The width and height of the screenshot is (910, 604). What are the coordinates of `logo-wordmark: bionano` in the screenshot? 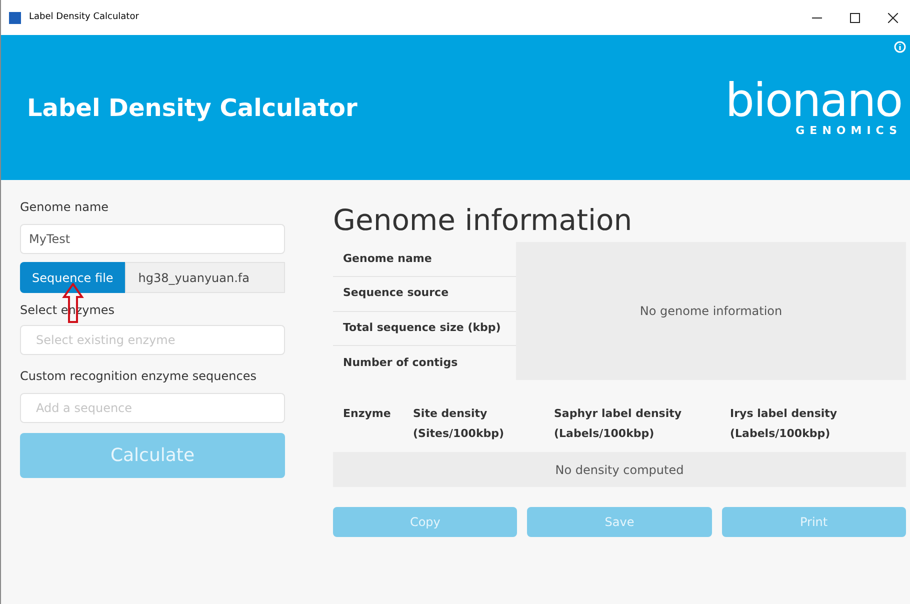 It's located at (813, 100).